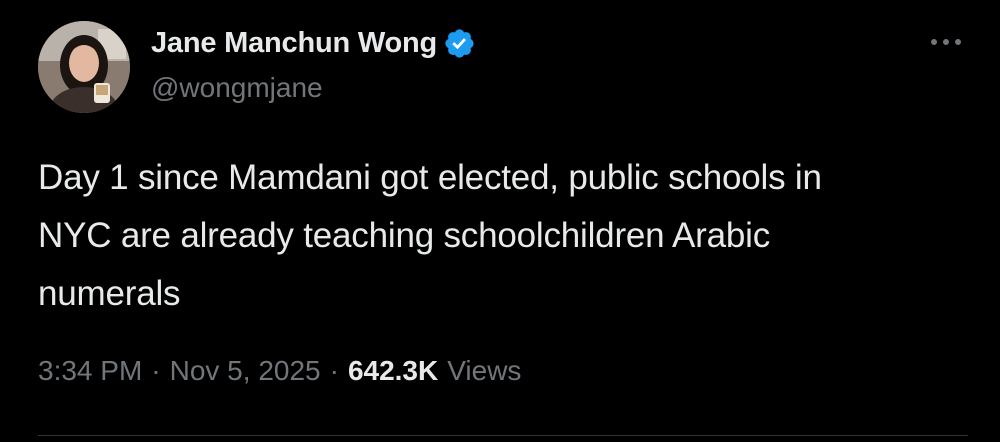 This screenshot has width=1000, height=442. Describe the element at coordinates (245, 371) in the screenshot. I see `tweet-date: Nov 5, 2025` at that location.